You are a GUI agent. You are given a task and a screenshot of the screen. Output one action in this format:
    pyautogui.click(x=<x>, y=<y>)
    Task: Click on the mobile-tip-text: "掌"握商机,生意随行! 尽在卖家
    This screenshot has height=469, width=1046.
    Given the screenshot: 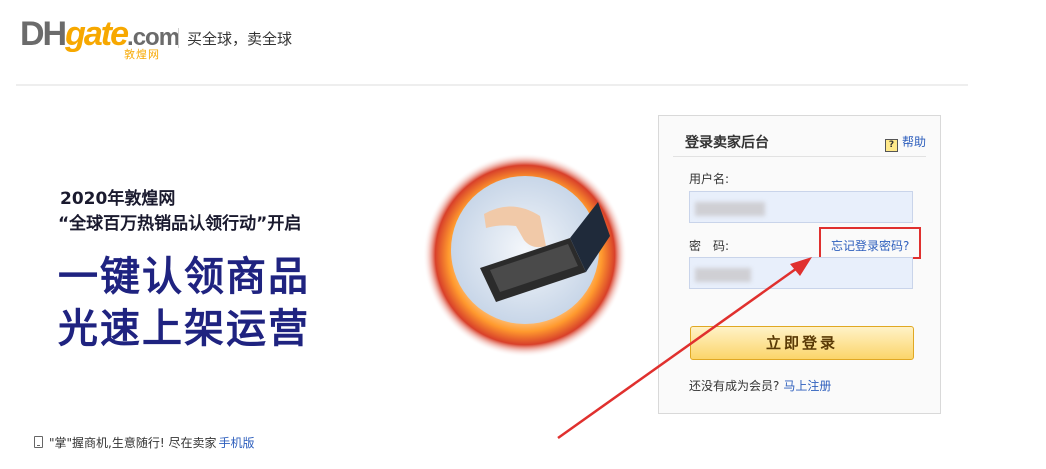 What is the action you would take?
    pyautogui.click(x=133, y=443)
    